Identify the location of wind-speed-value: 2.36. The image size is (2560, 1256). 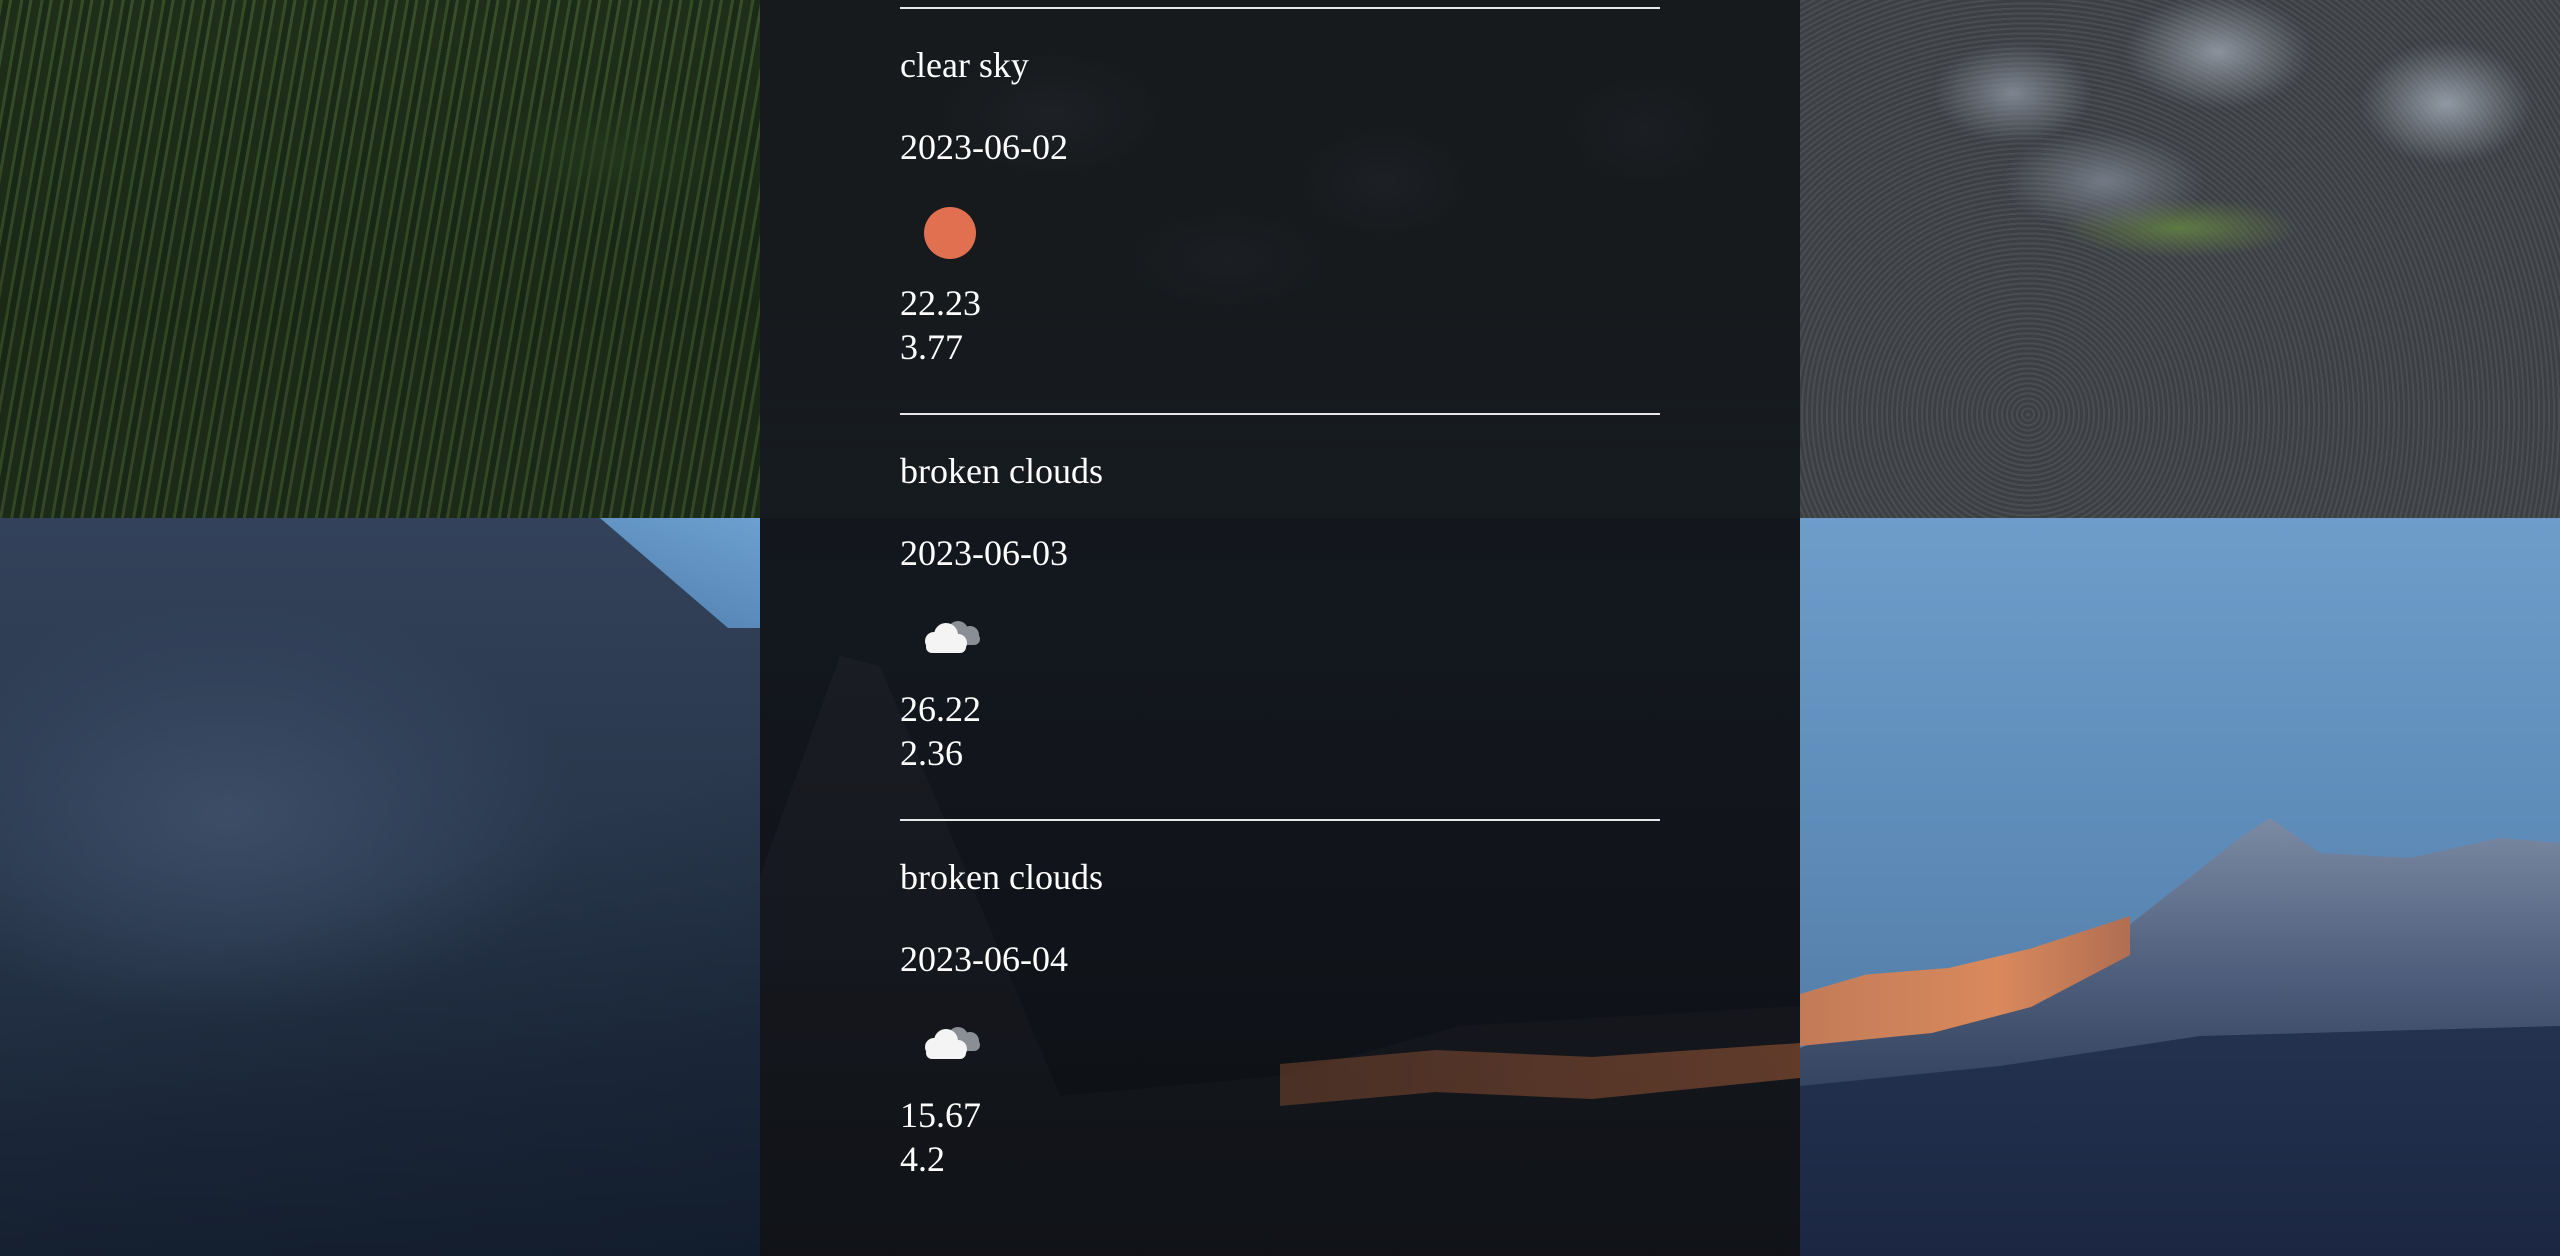
(931, 753).